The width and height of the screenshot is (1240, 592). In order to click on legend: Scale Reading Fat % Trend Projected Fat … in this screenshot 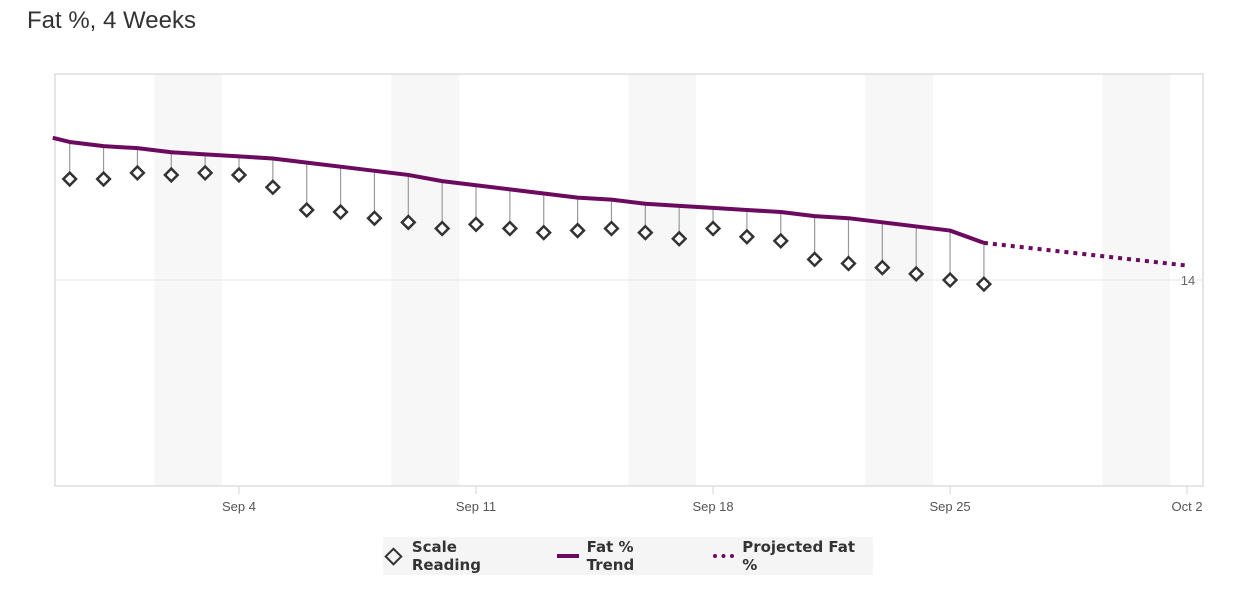, I will do `click(628, 556)`.